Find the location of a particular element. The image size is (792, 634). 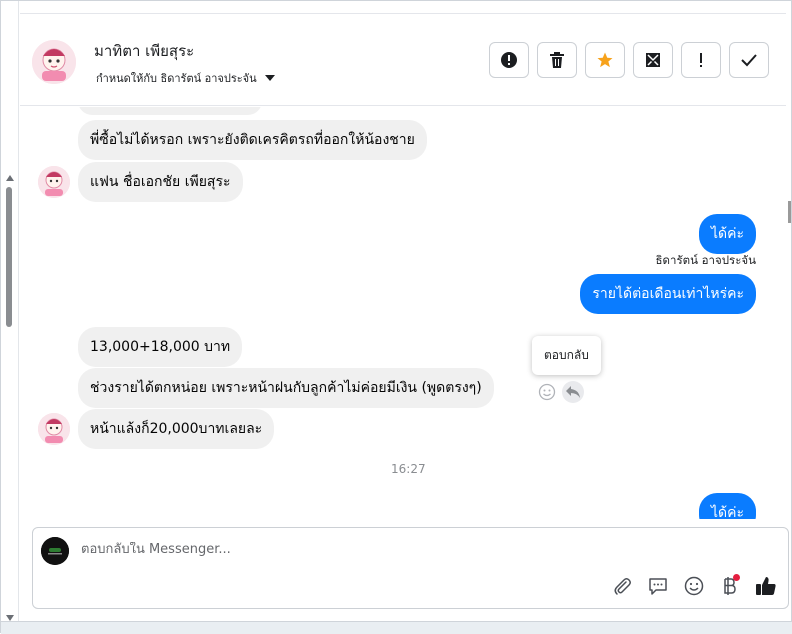

reply-arrow-icon is located at coordinates (573, 392).